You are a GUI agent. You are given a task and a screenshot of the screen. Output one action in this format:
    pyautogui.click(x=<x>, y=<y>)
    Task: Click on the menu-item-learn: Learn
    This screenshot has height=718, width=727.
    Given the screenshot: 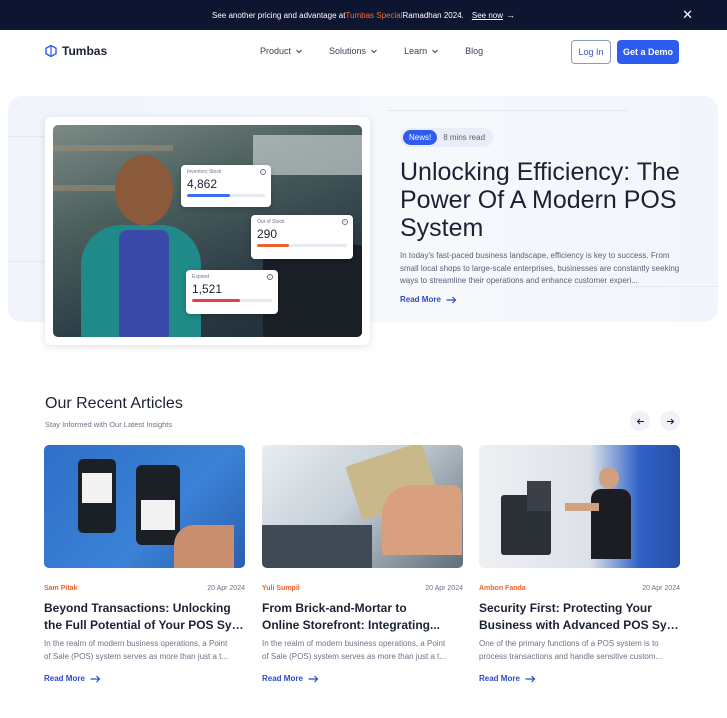 What is the action you would take?
    pyautogui.click(x=421, y=51)
    